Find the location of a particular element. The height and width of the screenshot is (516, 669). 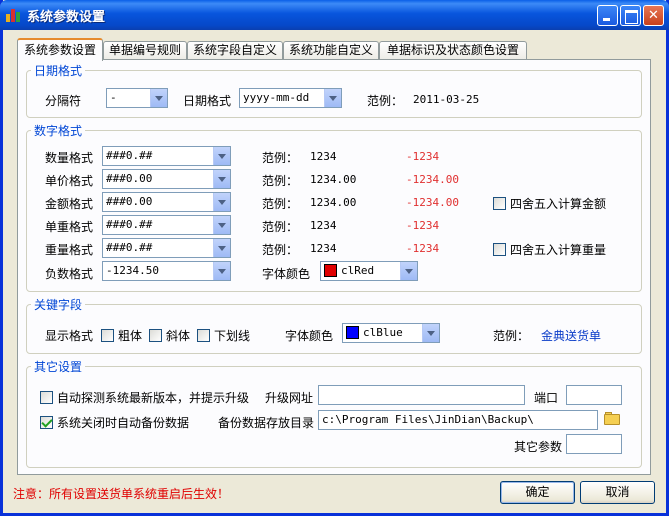

tab-custom-functions: 系统功能自定义 is located at coordinates (331, 50).